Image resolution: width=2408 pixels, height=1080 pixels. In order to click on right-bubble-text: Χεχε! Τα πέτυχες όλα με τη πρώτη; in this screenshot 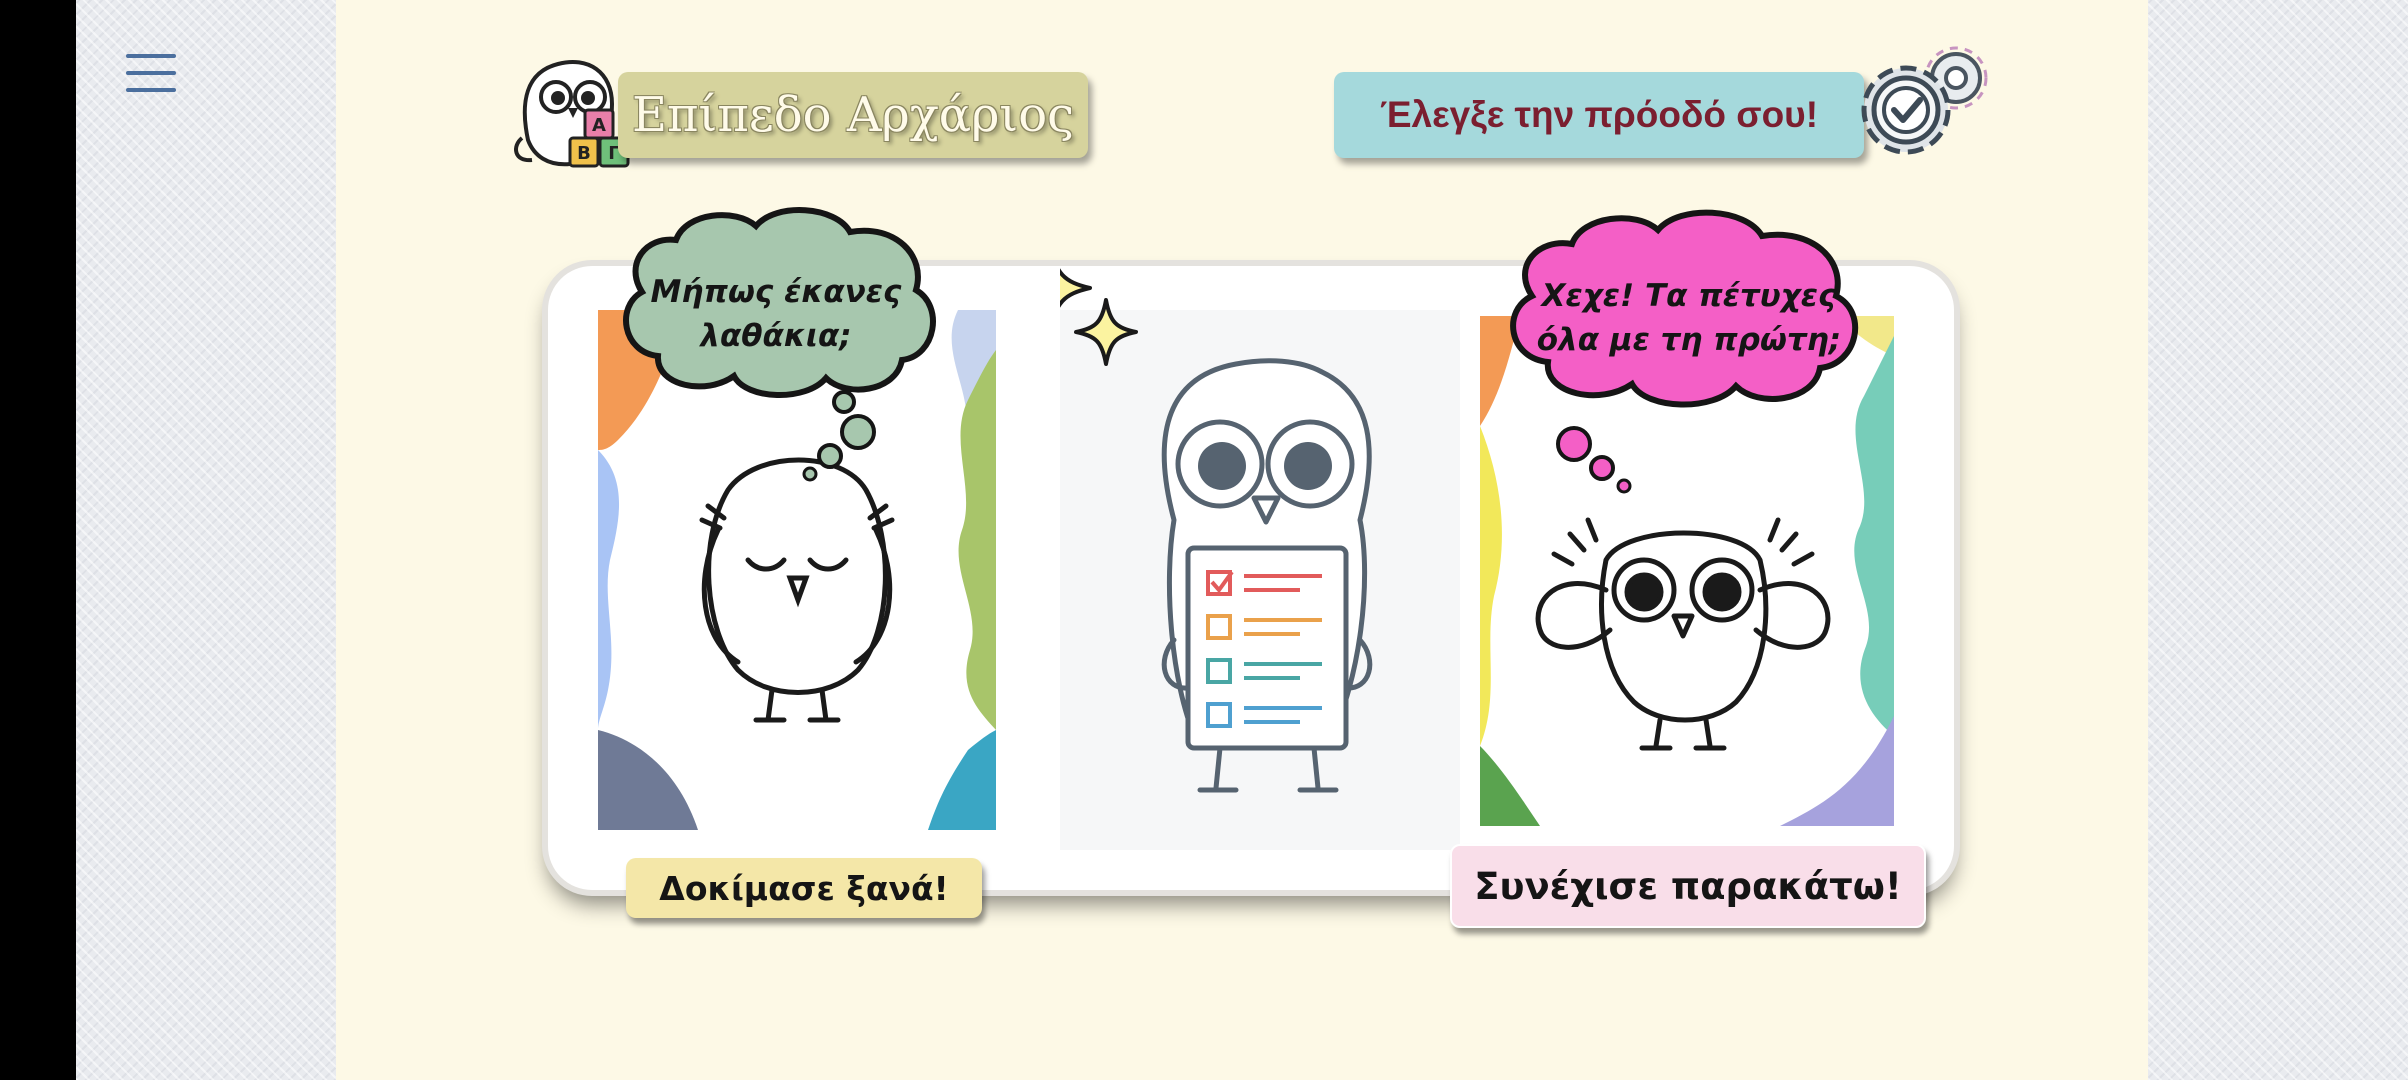, I will do `click(1689, 318)`.